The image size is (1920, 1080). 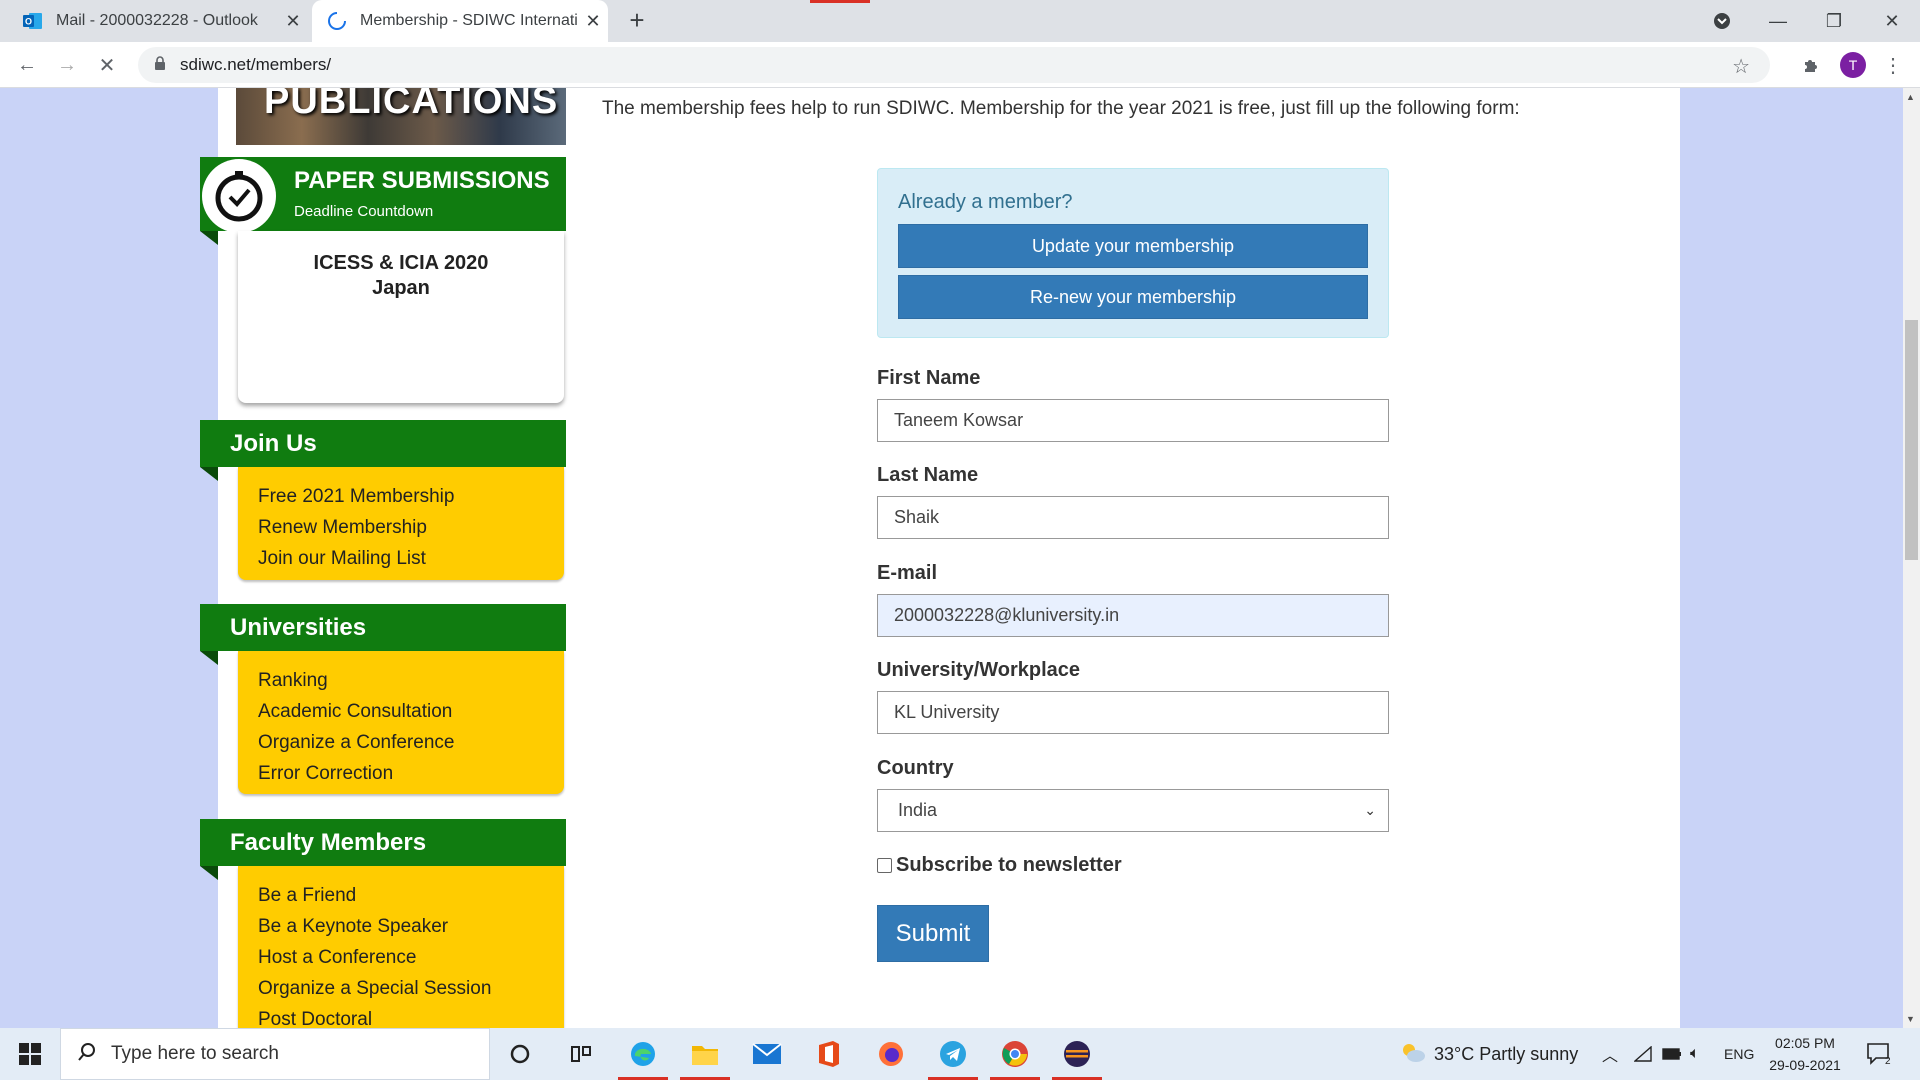 What do you see at coordinates (1910, 97) in the screenshot?
I see `scroll-up-icon: ▲` at bounding box center [1910, 97].